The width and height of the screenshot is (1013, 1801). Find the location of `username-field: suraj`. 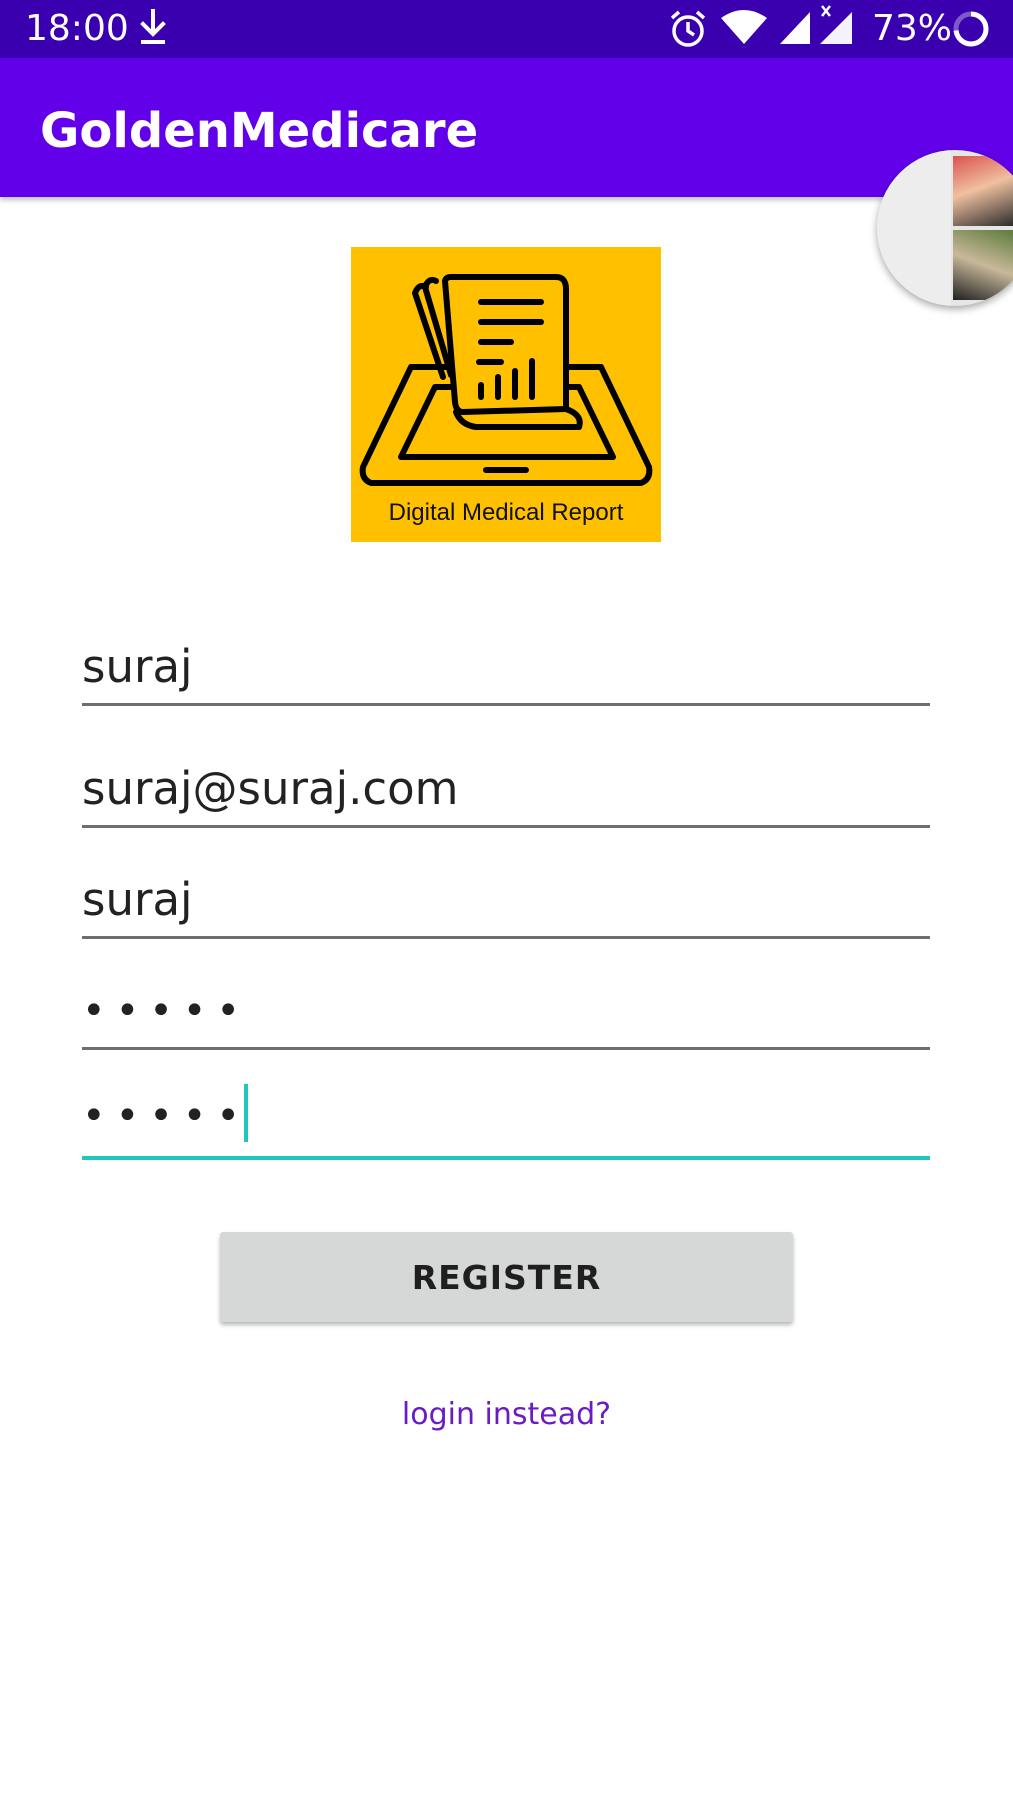

username-field: suraj is located at coordinates (506, 903).